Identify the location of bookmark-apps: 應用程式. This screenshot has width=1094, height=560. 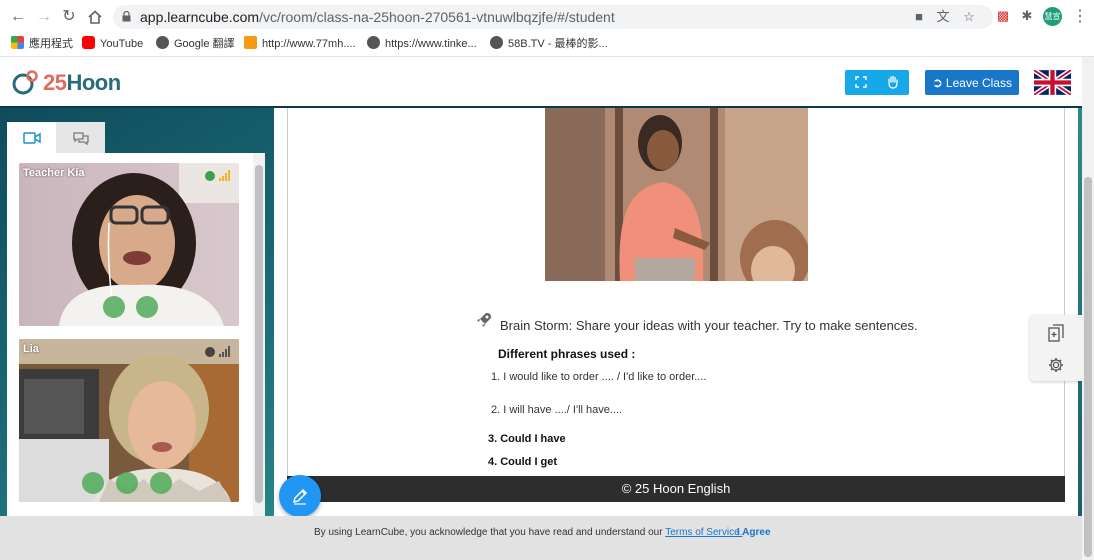
(42, 44).